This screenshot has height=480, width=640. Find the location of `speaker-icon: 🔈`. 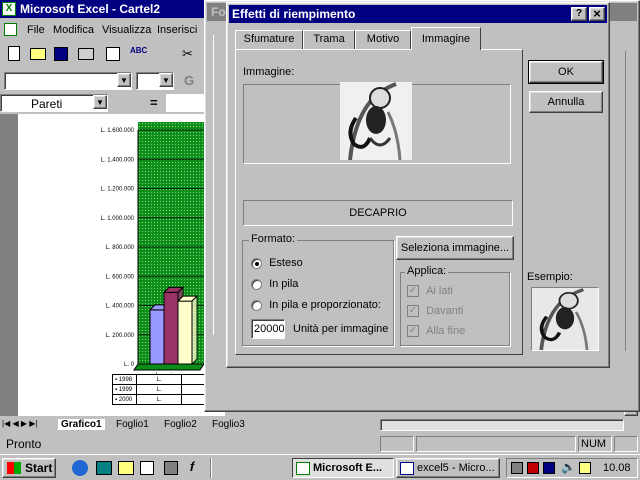

speaker-icon: 🔈 is located at coordinates (568, 467).